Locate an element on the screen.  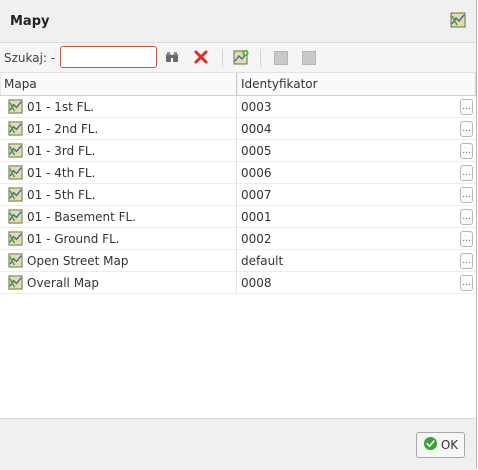
map-cell: 01 - 4th FL. is located at coordinates (118, 172).